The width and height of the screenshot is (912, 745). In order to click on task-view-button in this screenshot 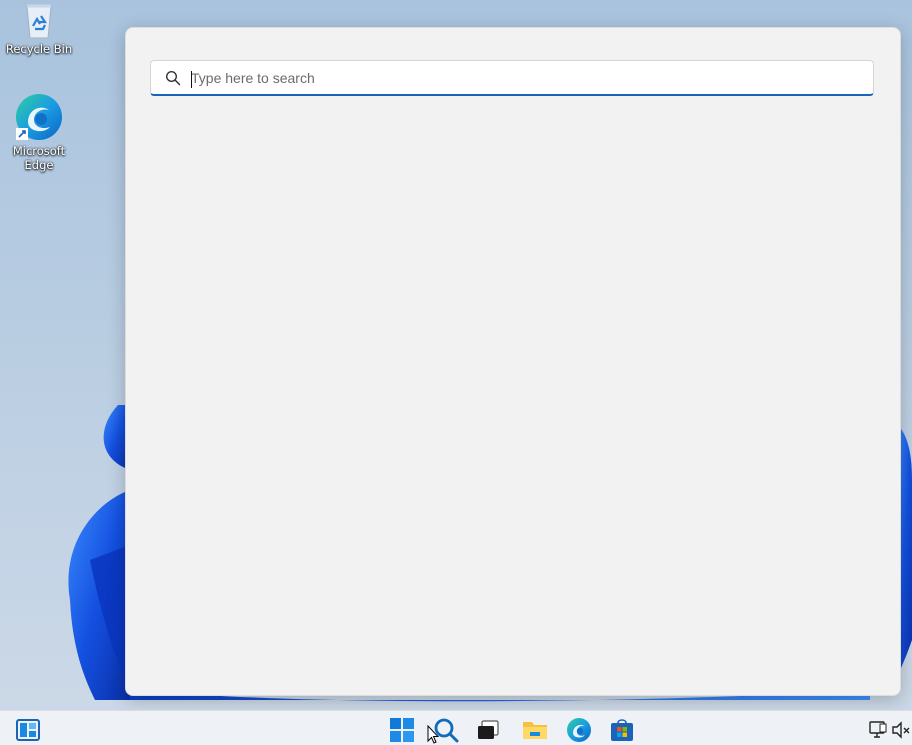, I will do `click(488, 730)`.